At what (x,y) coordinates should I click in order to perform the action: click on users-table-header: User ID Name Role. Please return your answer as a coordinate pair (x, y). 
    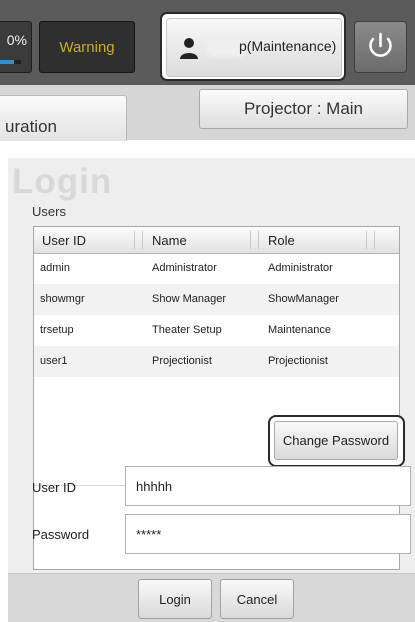
    Looking at the image, I should click on (216, 240).